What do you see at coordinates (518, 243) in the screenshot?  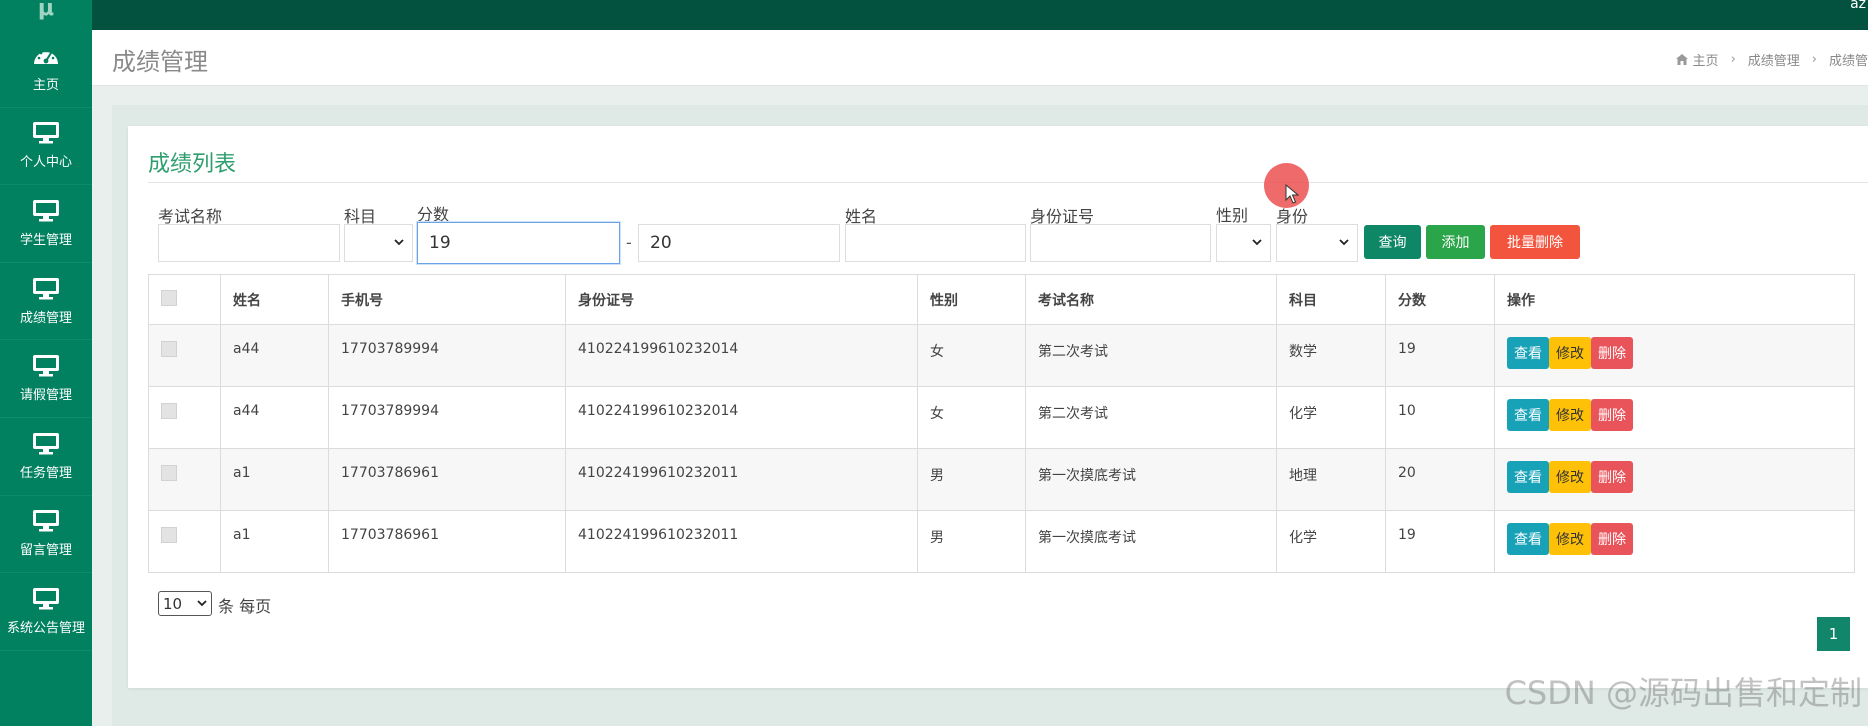 I see `score-min-input: 19` at bounding box center [518, 243].